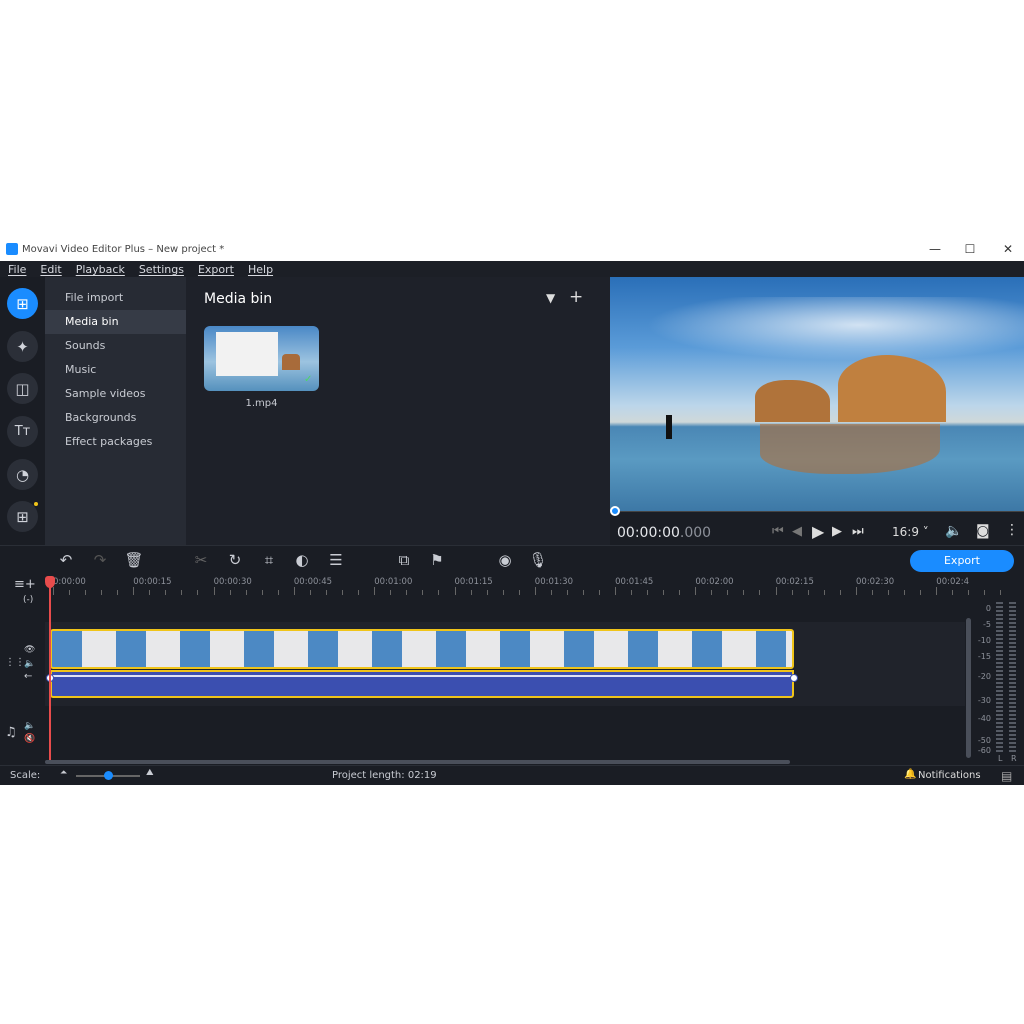  I want to click on mute-icon: 🔇, so click(29, 739).